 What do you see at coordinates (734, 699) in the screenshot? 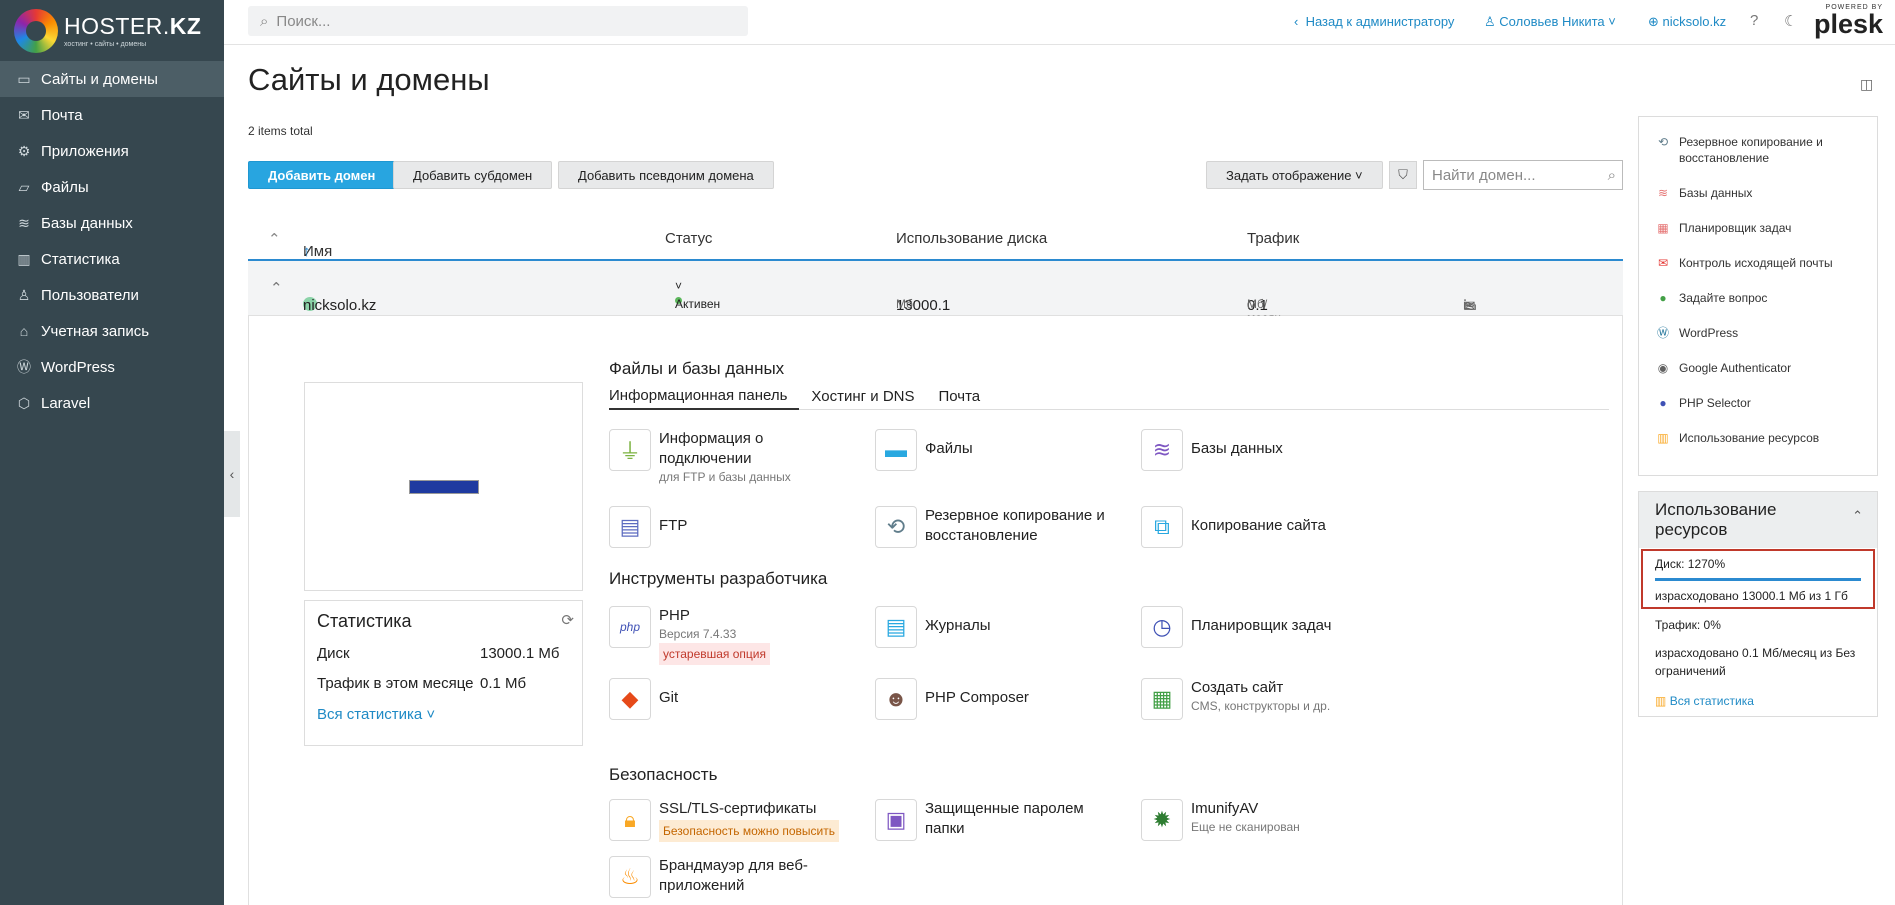
I see `tile-git: ◆ Git` at bounding box center [734, 699].